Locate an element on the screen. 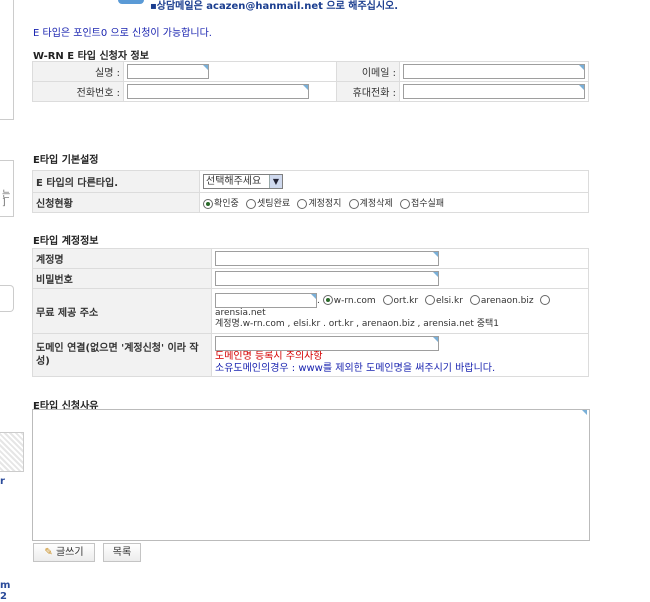 The height and width of the screenshot is (602, 650). domain-link-label: 도메인 연결(없으면 '계정신청' 이라 작성) is located at coordinates (122, 355).